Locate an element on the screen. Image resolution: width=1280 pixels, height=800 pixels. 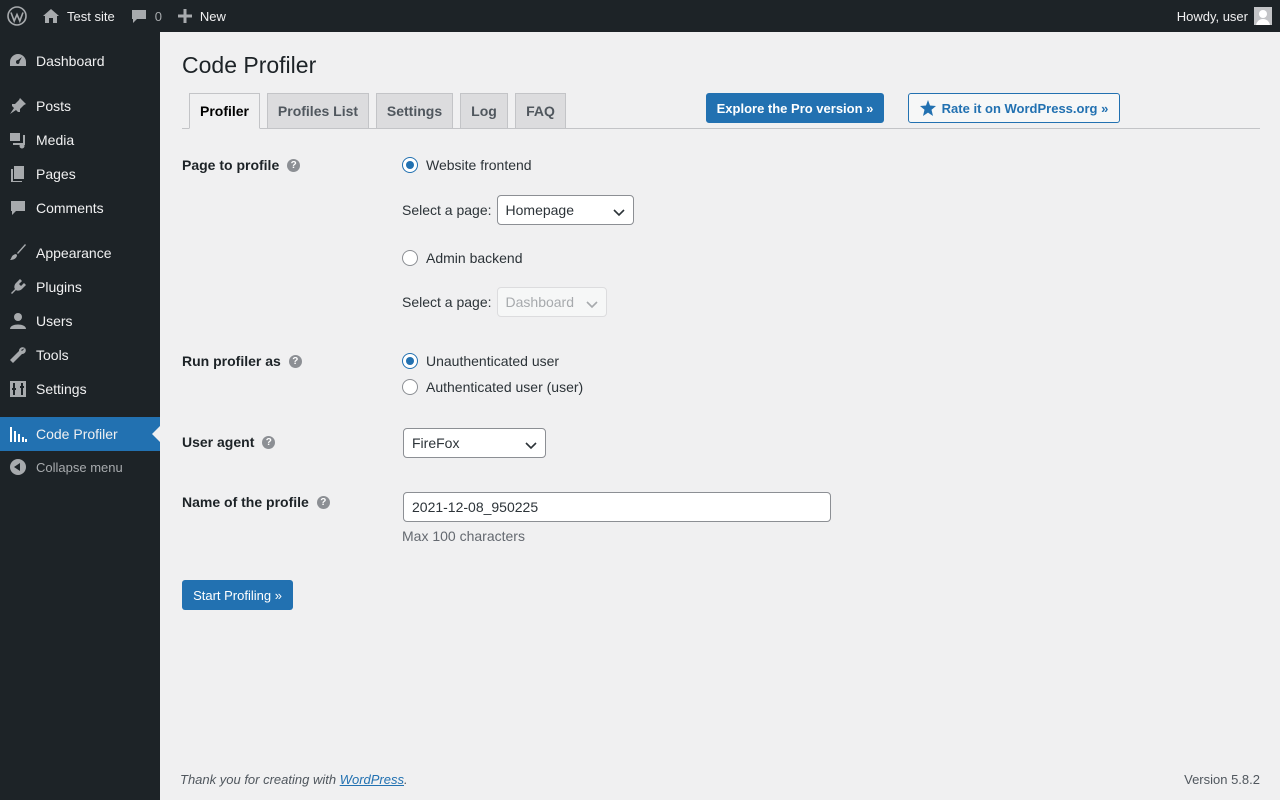
backend-page-select-row: Select a page: Dashboard is located at coordinates (504, 302).